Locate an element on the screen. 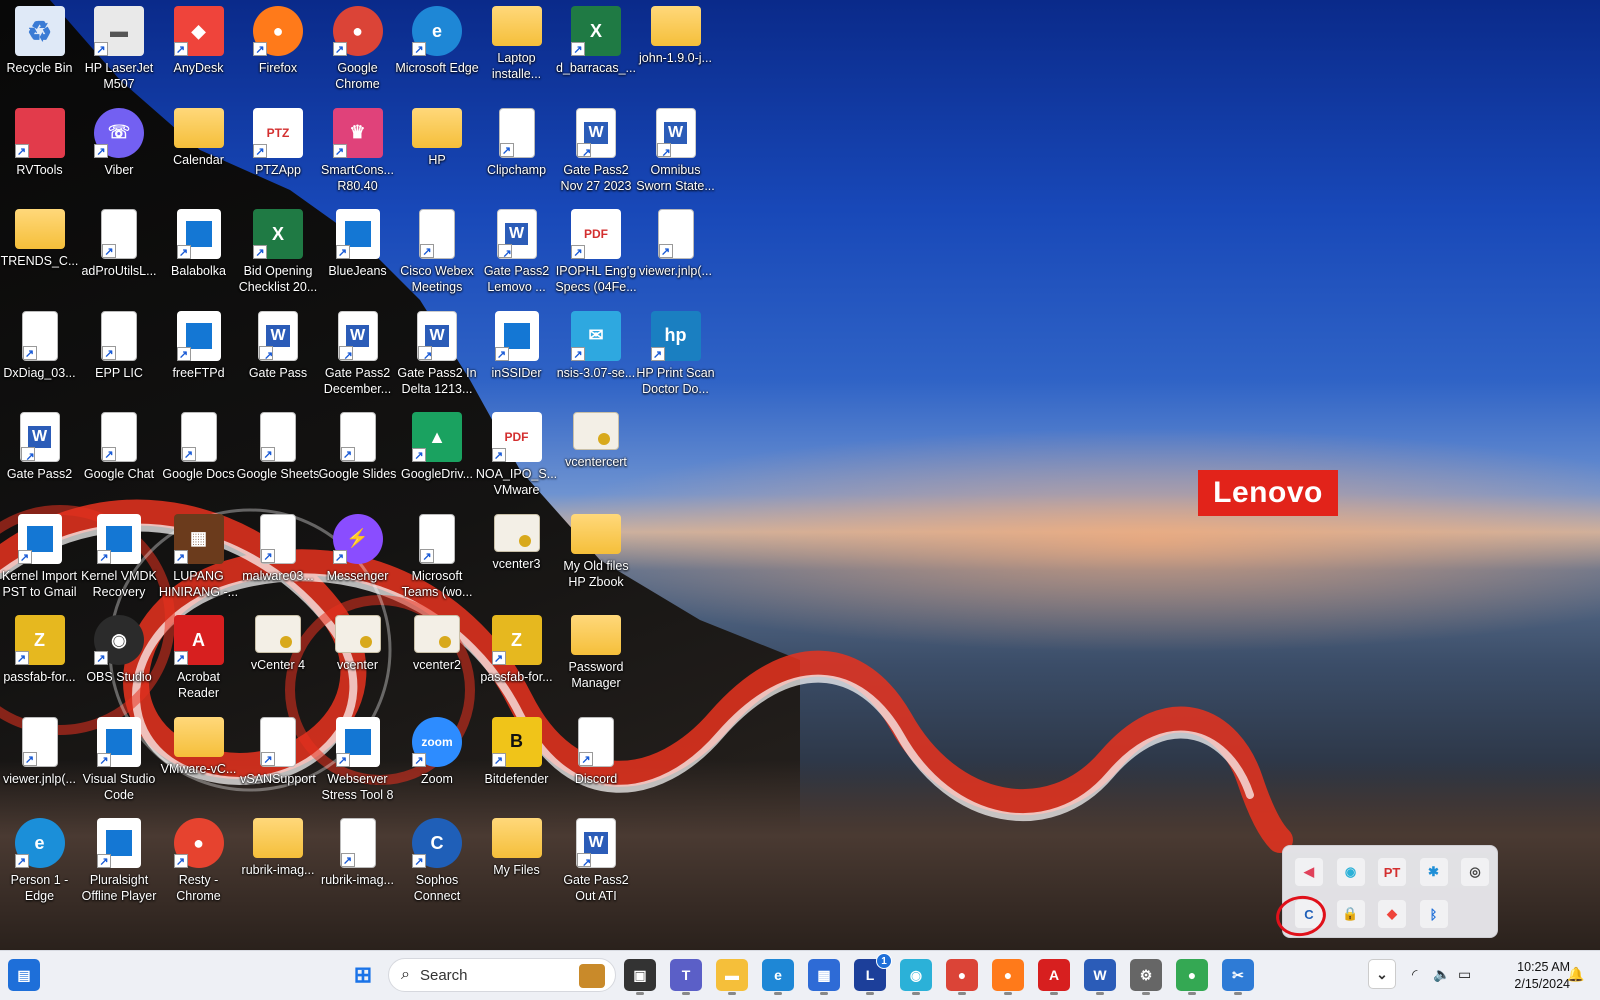  desktop-icon: ↗ Webserver Stress Tool 8 is located at coordinates (357, 759).